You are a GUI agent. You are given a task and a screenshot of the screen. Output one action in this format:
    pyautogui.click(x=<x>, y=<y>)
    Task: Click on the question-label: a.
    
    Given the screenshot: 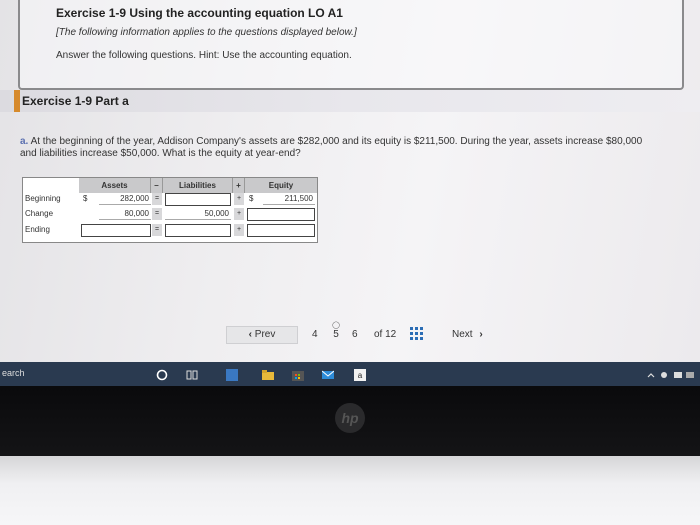 What is the action you would take?
    pyautogui.click(x=24, y=141)
    